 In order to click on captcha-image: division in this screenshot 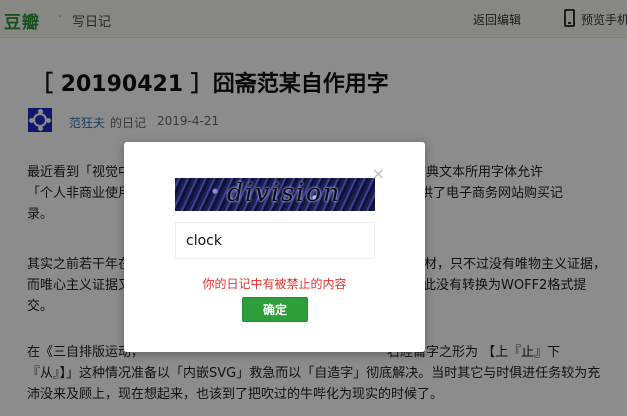, I will do `click(275, 194)`.